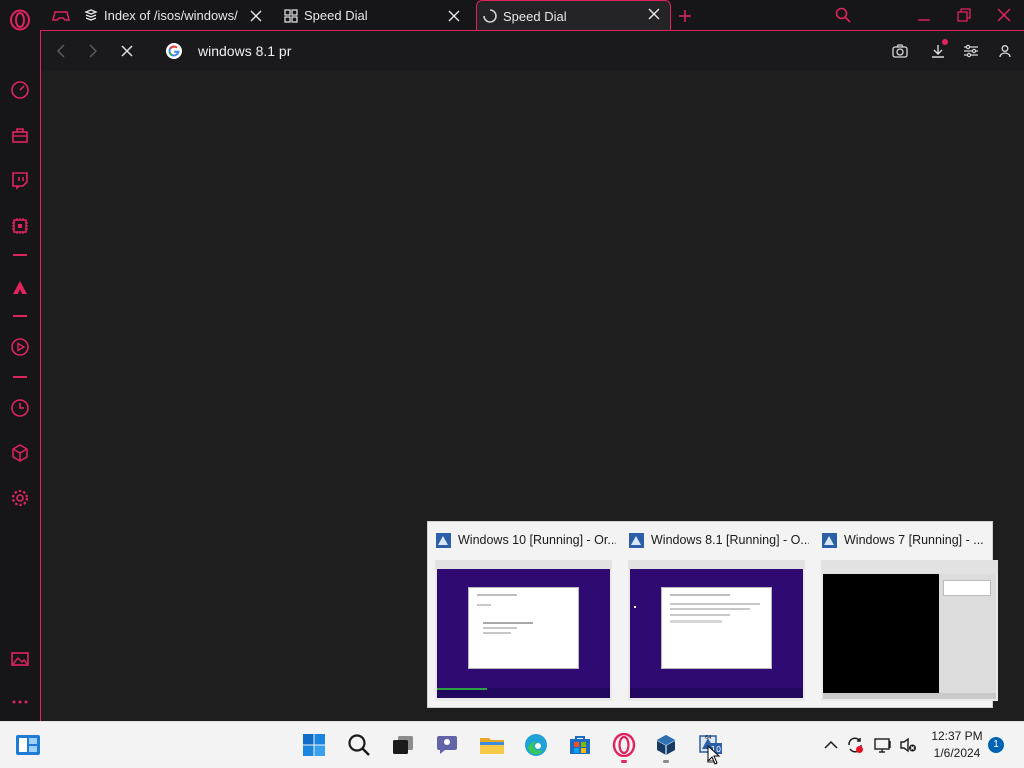 The image size is (1024, 768). I want to click on tab-index-isos: Index of /isos/windows/, so click(179, 15).